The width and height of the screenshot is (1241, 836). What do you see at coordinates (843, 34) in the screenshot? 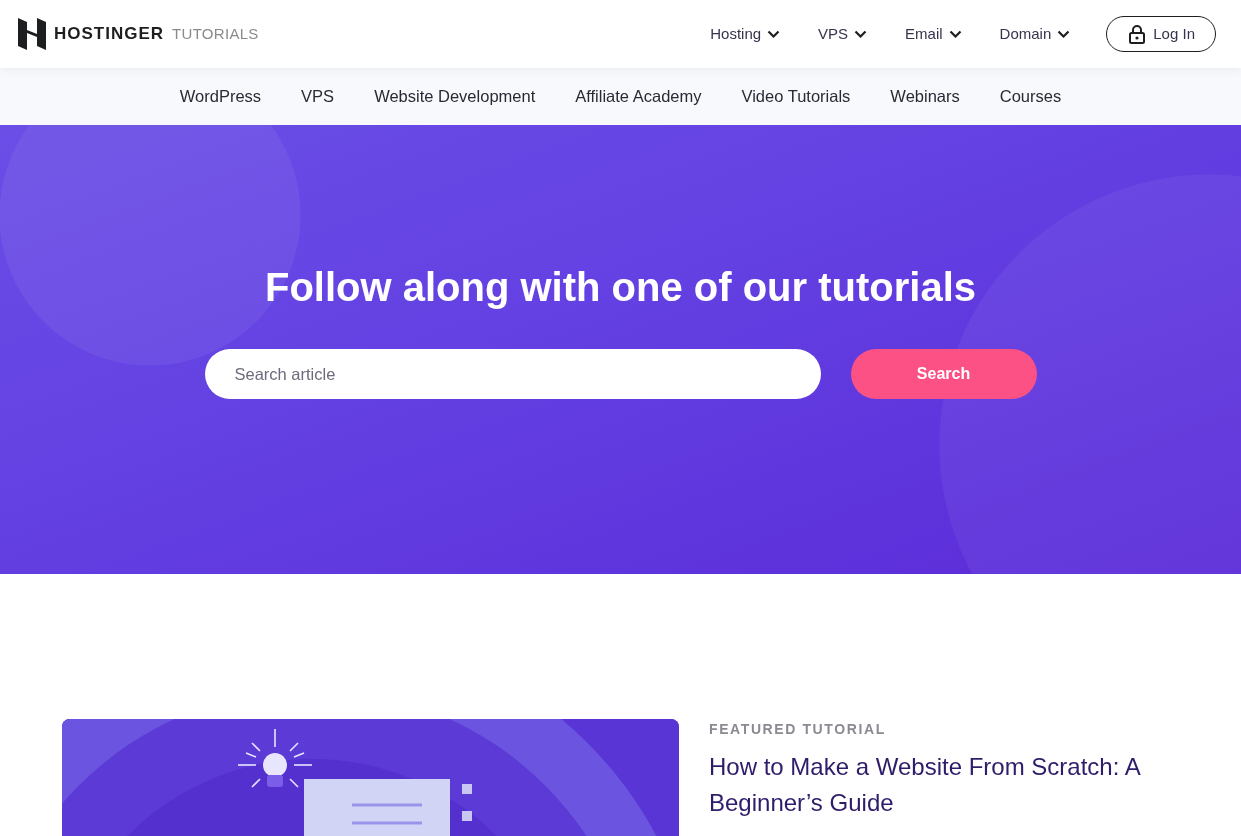
I see `nav-menu-item: VPS` at bounding box center [843, 34].